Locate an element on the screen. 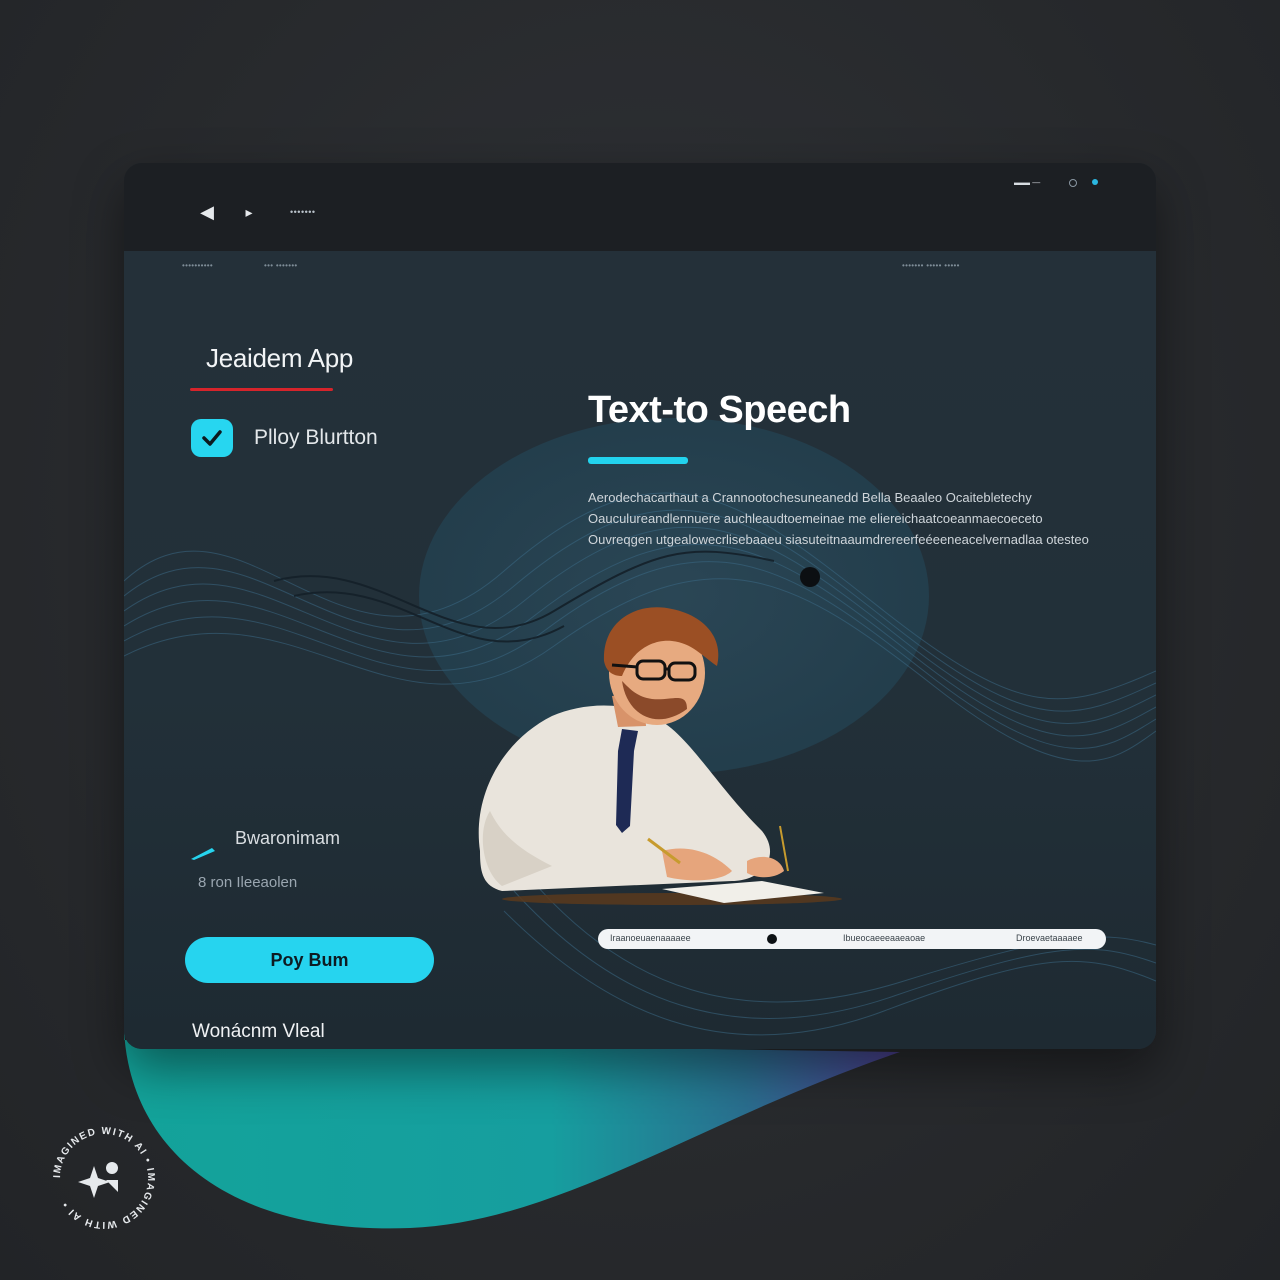 The image size is (1280, 1280). app-title: Jeaidem App is located at coordinates (280, 358).